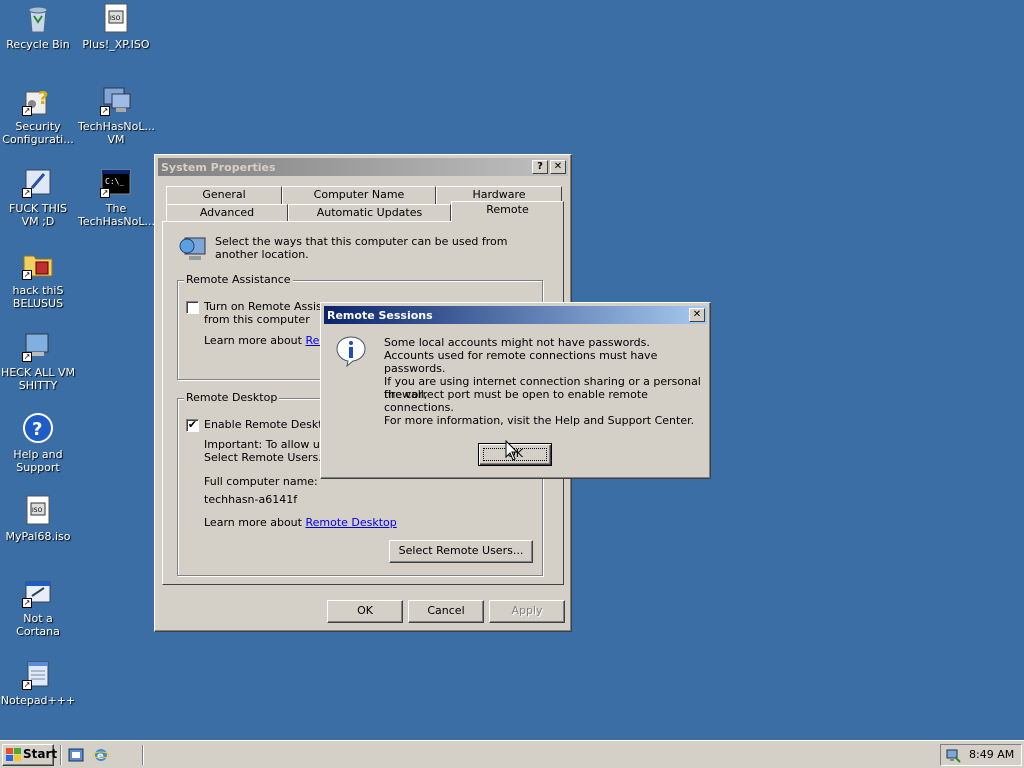 The height and width of the screenshot is (768, 1024). I want to click on remote-desktop-learn-more: Learn more about Remote Desktop, so click(300, 522).